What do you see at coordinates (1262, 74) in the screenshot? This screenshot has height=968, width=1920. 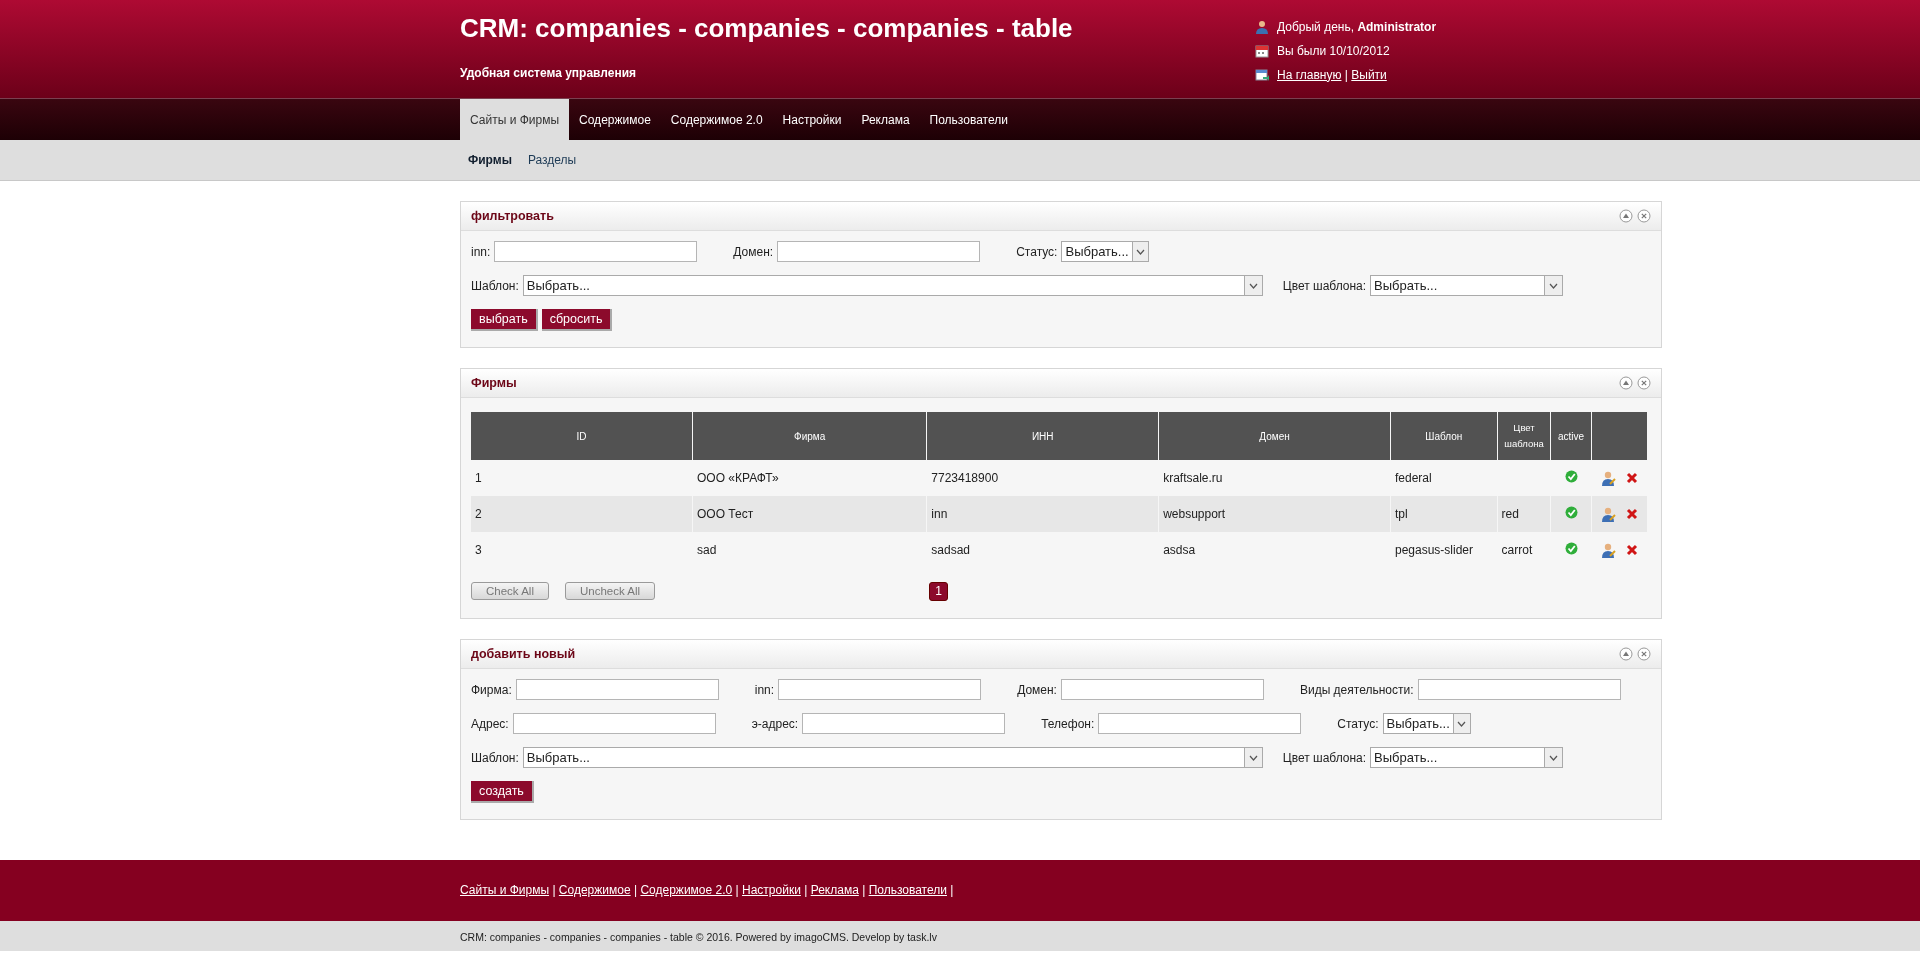 I see `page-icon` at bounding box center [1262, 74].